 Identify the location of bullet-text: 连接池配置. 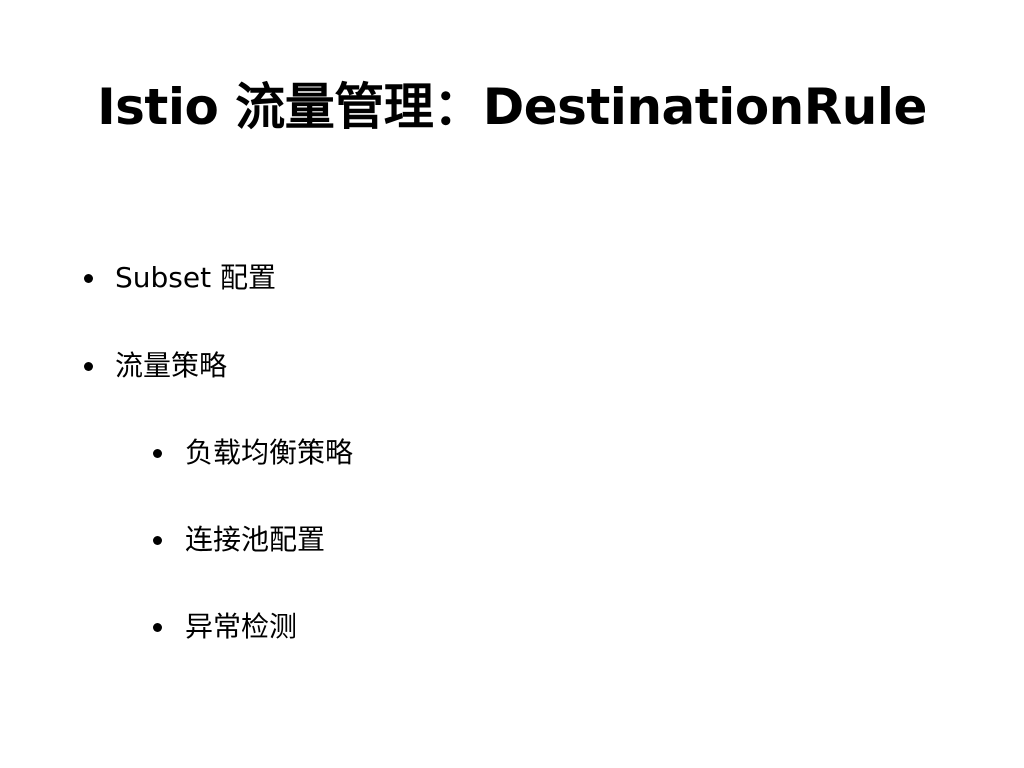
(255, 539).